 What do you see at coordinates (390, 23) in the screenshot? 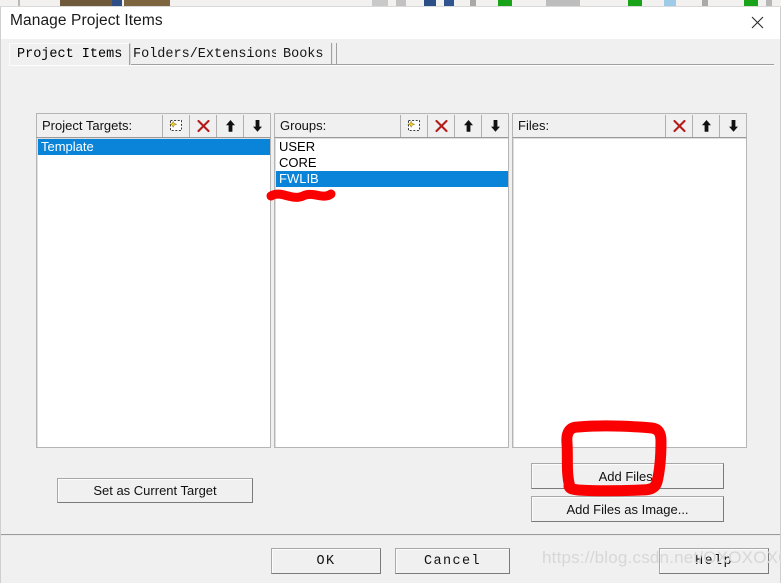
I see `dialog-titlebar: Manage Project Items` at bounding box center [390, 23].